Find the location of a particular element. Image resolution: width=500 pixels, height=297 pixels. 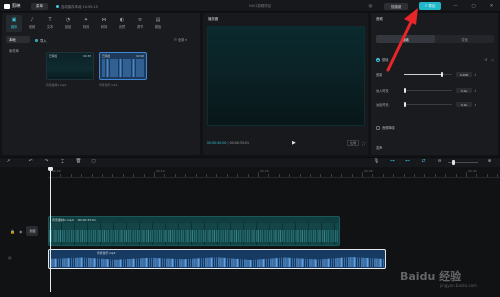

filter-dropdown: ☷ 全部 ▾ is located at coordinates (185, 40).